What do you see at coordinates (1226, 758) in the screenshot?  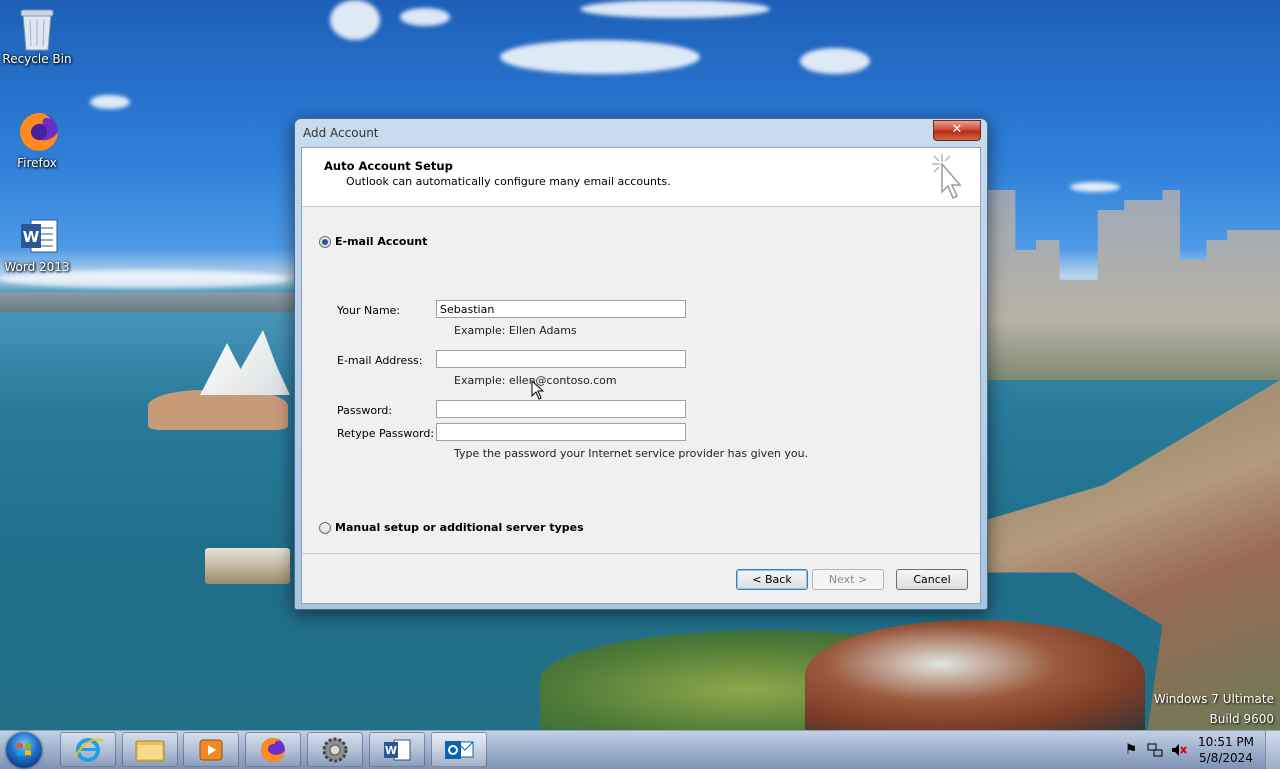 I see `clock-date: 5/8/2024` at bounding box center [1226, 758].